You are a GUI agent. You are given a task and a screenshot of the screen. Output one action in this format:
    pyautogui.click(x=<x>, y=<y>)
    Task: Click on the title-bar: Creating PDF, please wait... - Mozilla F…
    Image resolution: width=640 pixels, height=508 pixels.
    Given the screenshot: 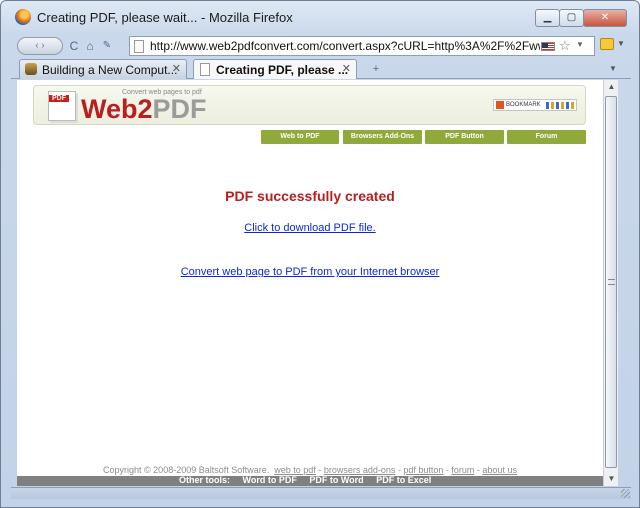 What is the action you would take?
    pyautogui.click(x=320, y=17)
    